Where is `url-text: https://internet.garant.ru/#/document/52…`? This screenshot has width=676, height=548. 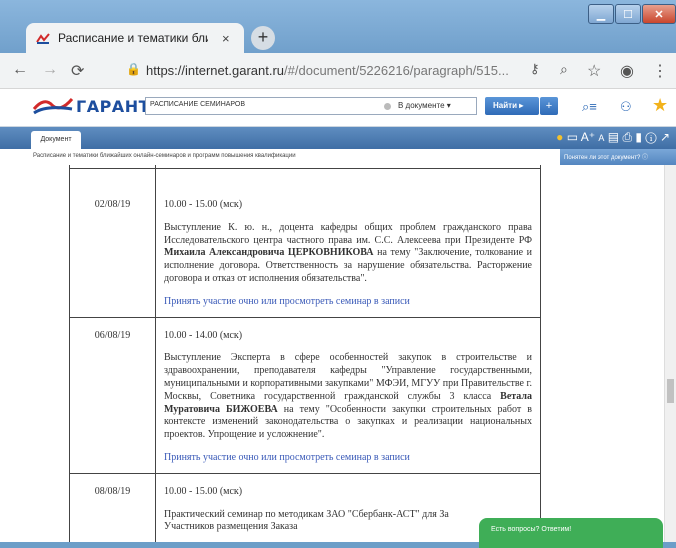
url-text: https://internet.garant.ru/#/document/52… is located at coordinates (327, 70).